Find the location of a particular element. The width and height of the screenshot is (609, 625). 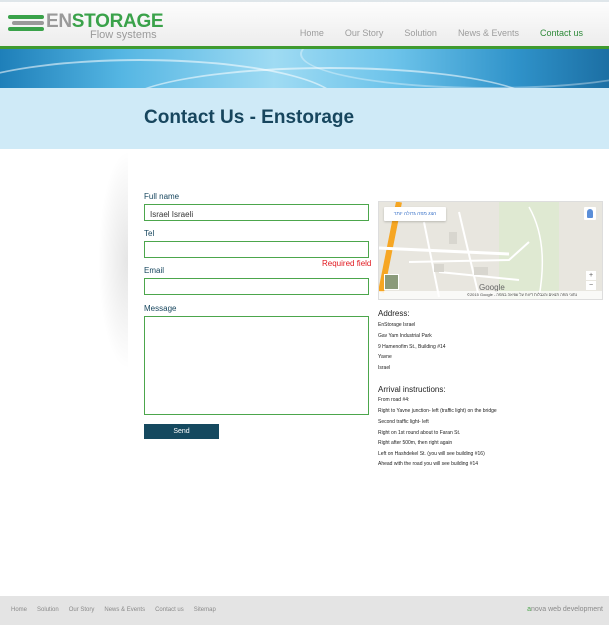

satellite-toggle is located at coordinates (391, 282).